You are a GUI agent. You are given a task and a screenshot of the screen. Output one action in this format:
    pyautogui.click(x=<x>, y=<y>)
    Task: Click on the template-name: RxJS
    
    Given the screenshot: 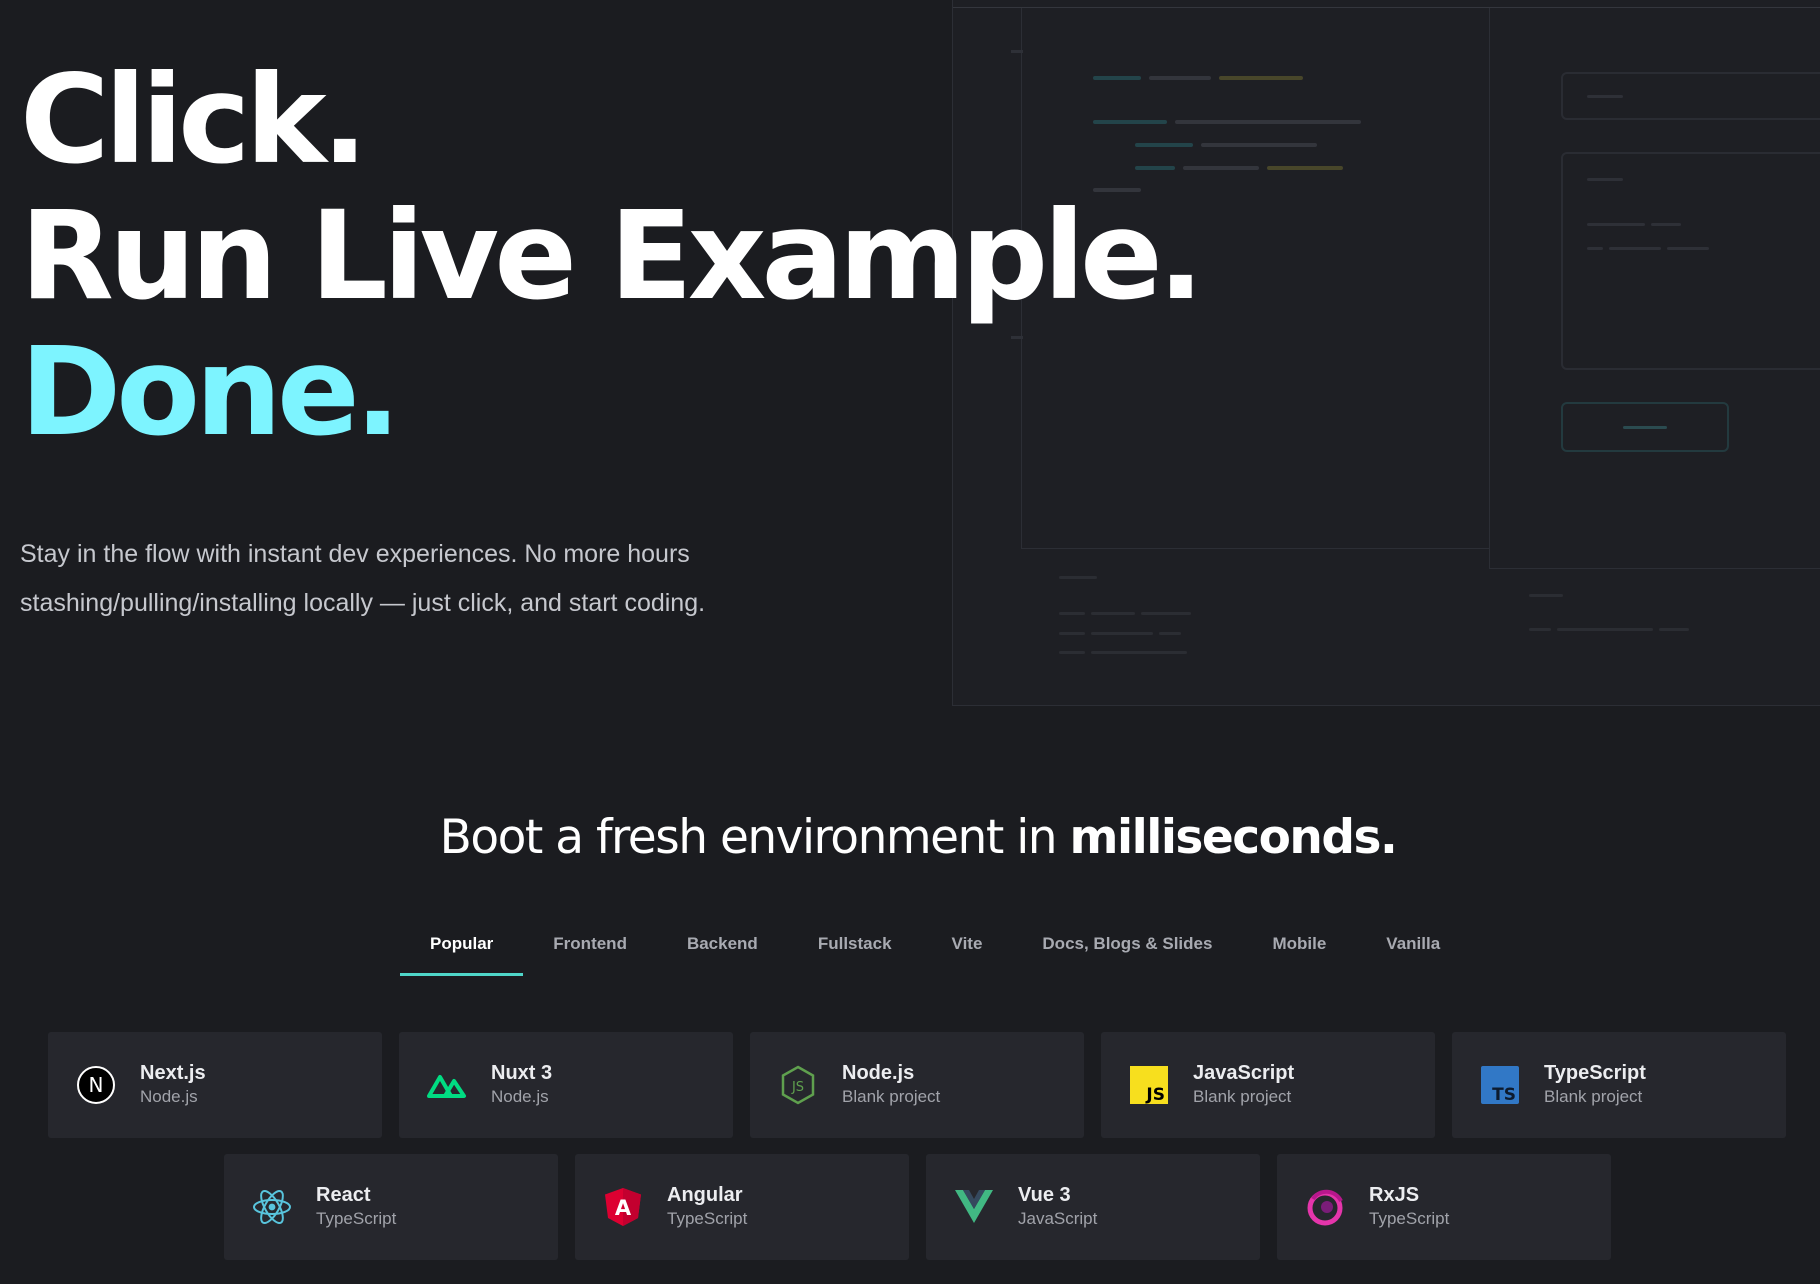 What is the action you would take?
    pyautogui.click(x=1394, y=1195)
    